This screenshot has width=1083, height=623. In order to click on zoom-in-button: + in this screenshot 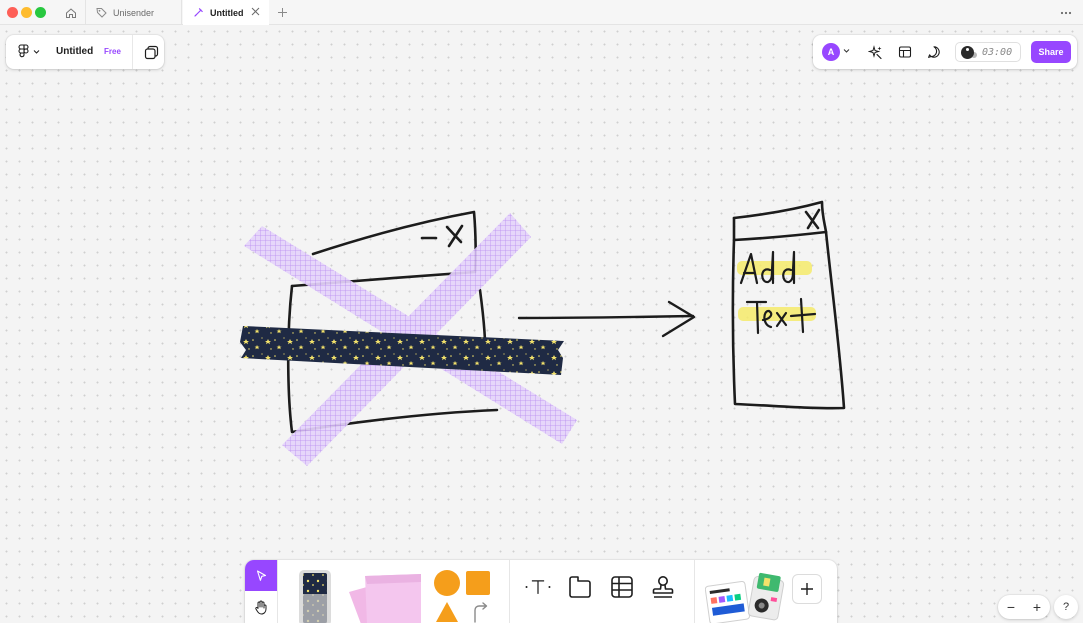, I will do `click(1037, 607)`.